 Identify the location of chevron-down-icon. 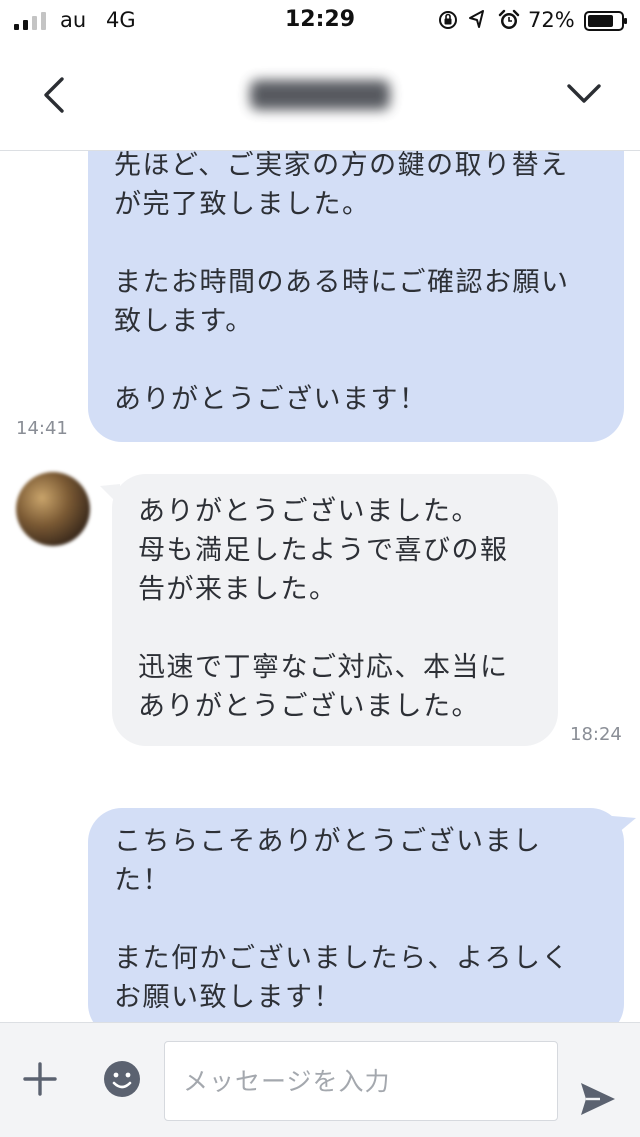
(584, 93).